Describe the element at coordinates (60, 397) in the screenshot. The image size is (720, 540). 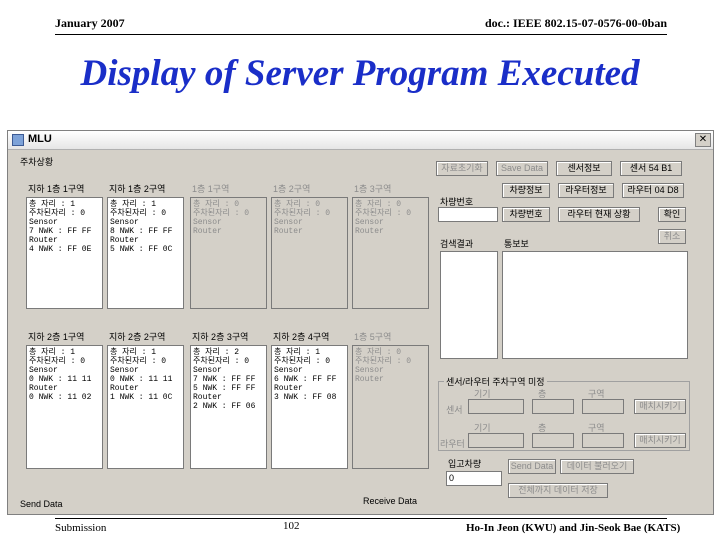
I see `panel-line: 0 NWK : 11 02` at that location.